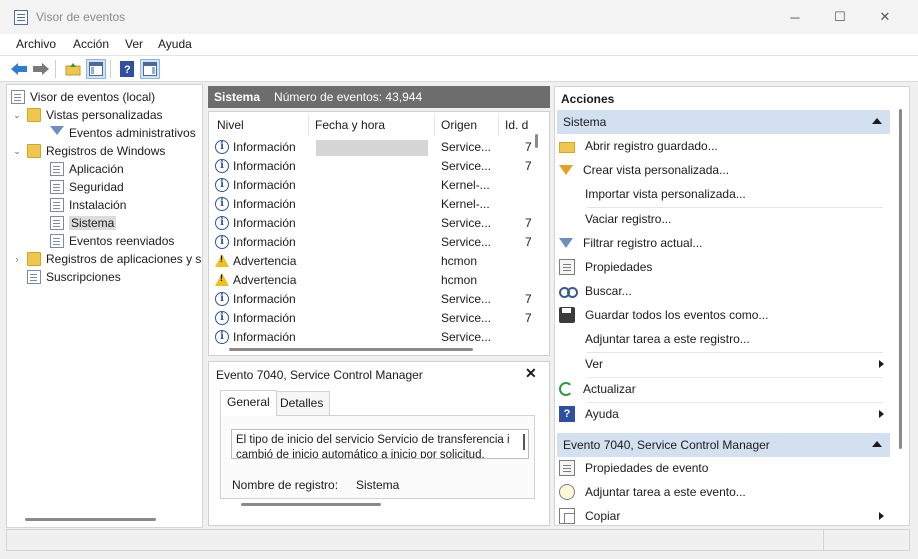 This screenshot has height=559, width=918. I want to click on action-properties: Propiedades, so click(723, 267).